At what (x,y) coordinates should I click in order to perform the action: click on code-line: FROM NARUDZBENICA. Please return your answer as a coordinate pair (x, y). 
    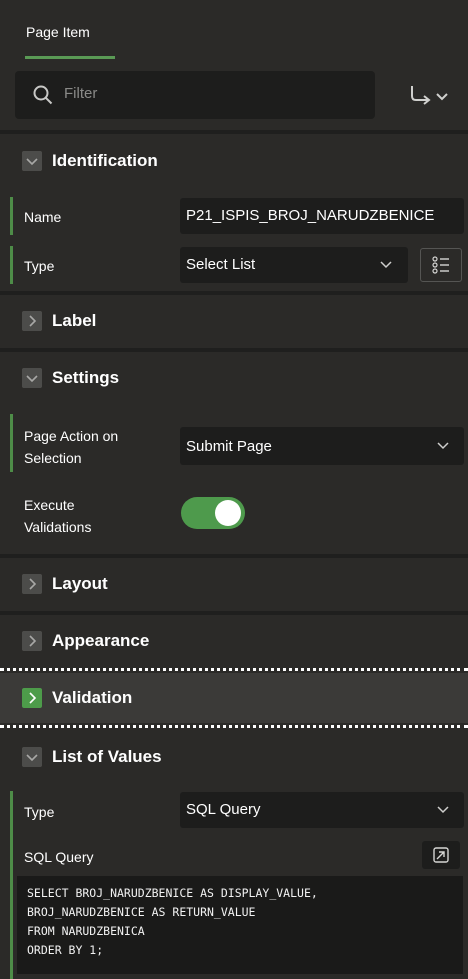
    Looking at the image, I should click on (86, 931).